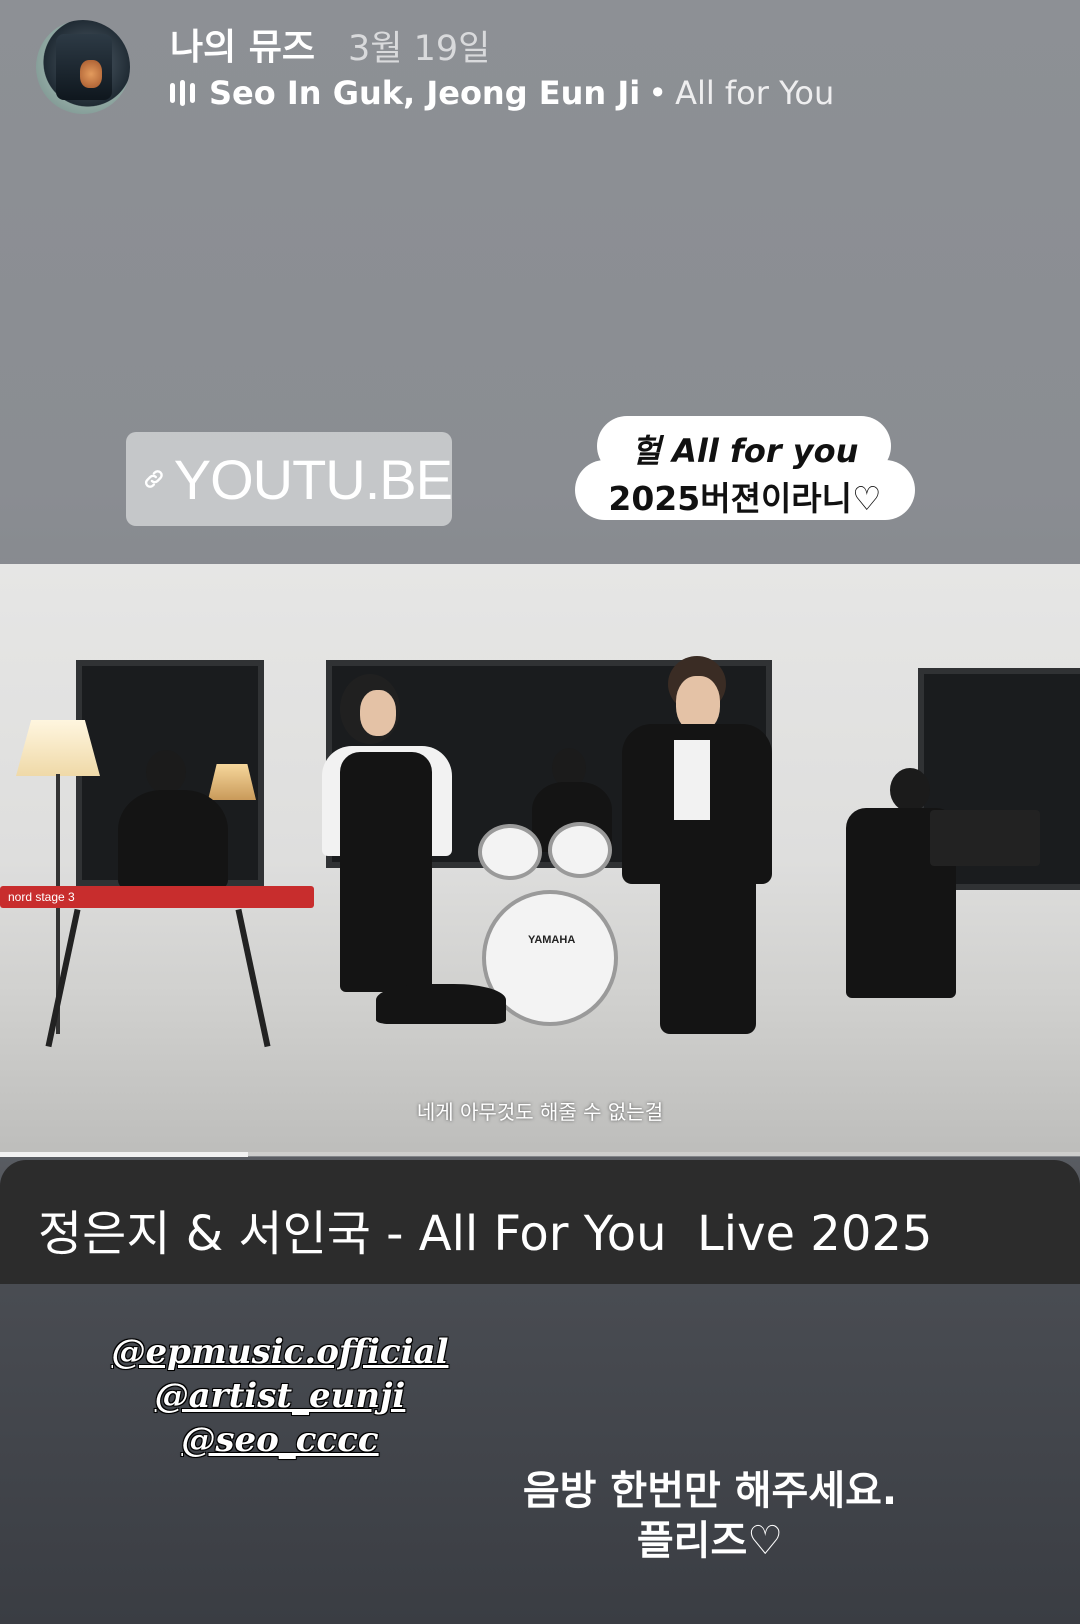 Image resolution: width=1080 pixels, height=1624 pixels. I want to click on music-stand, so click(985, 838).